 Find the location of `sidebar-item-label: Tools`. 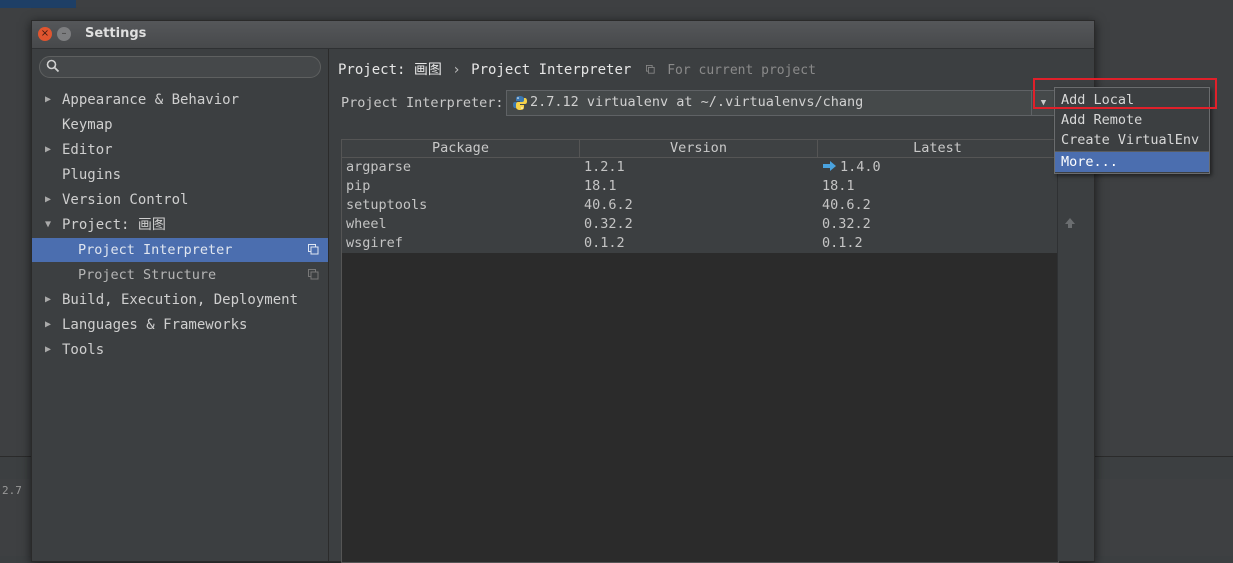

sidebar-item-label: Tools is located at coordinates (83, 350).